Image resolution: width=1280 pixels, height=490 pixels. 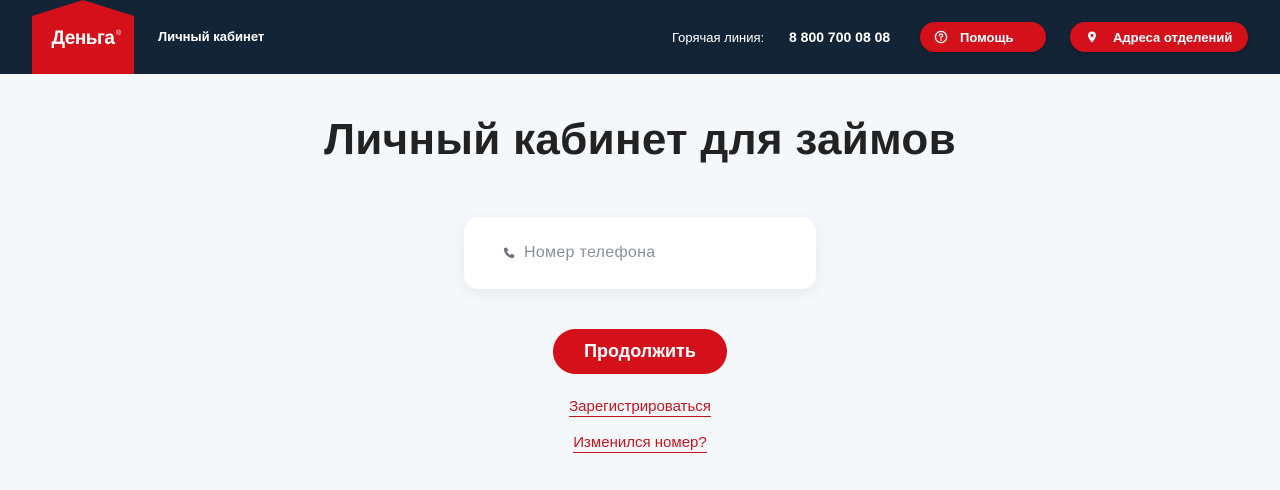 I want to click on branch-addresses-button: Адреса отделений, so click(x=1159, y=37).